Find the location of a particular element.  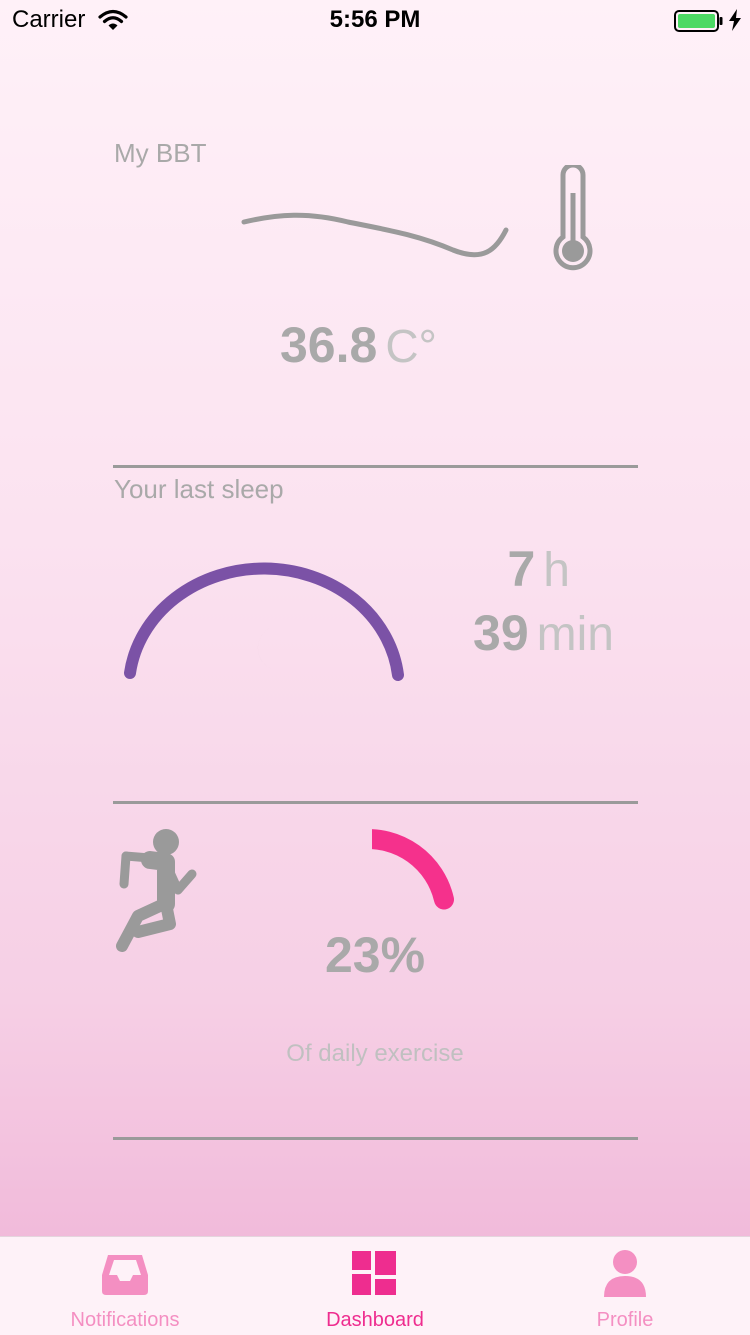

tab-dashboard: Dashboard is located at coordinates (375, 1286).